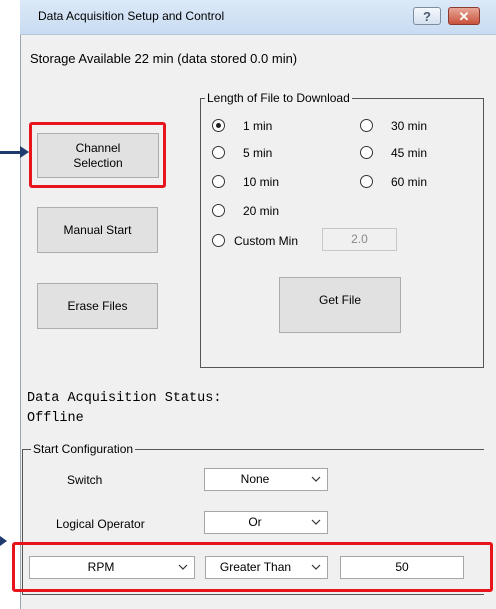 The width and height of the screenshot is (496, 609). What do you see at coordinates (366, 152) in the screenshot?
I see `radio-45-min` at bounding box center [366, 152].